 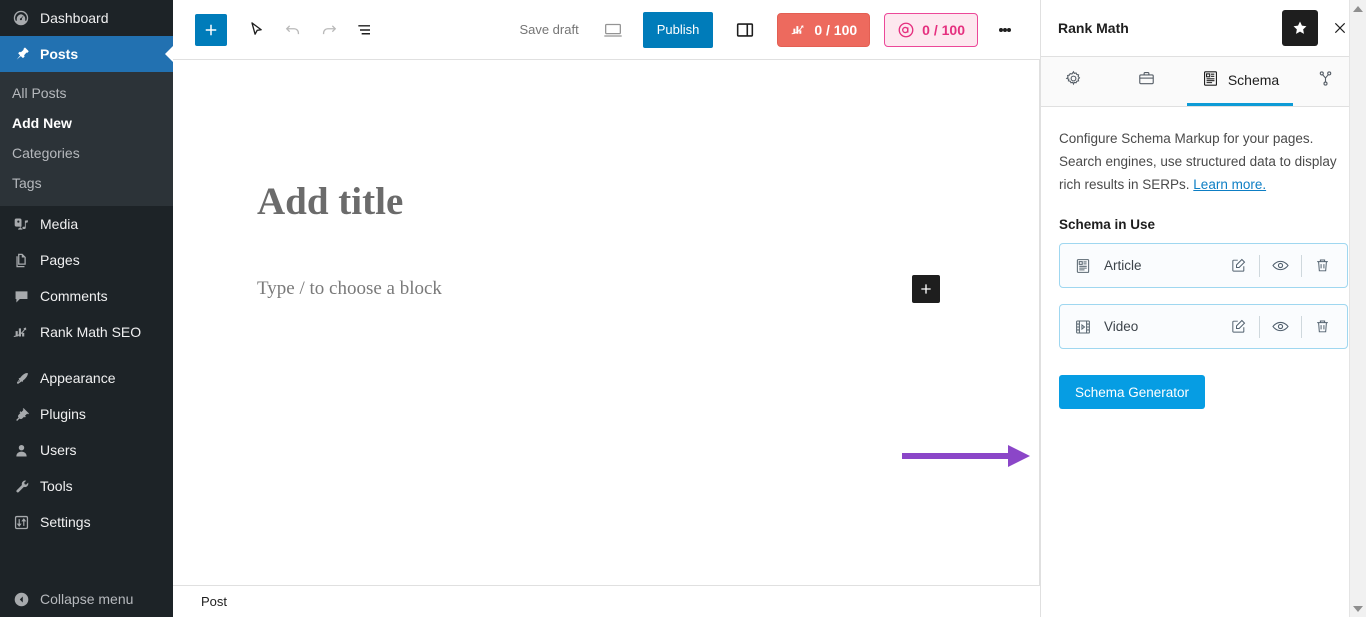 What do you see at coordinates (1203, 326) in the screenshot?
I see `schema-item-video: Video` at bounding box center [1203, 326].